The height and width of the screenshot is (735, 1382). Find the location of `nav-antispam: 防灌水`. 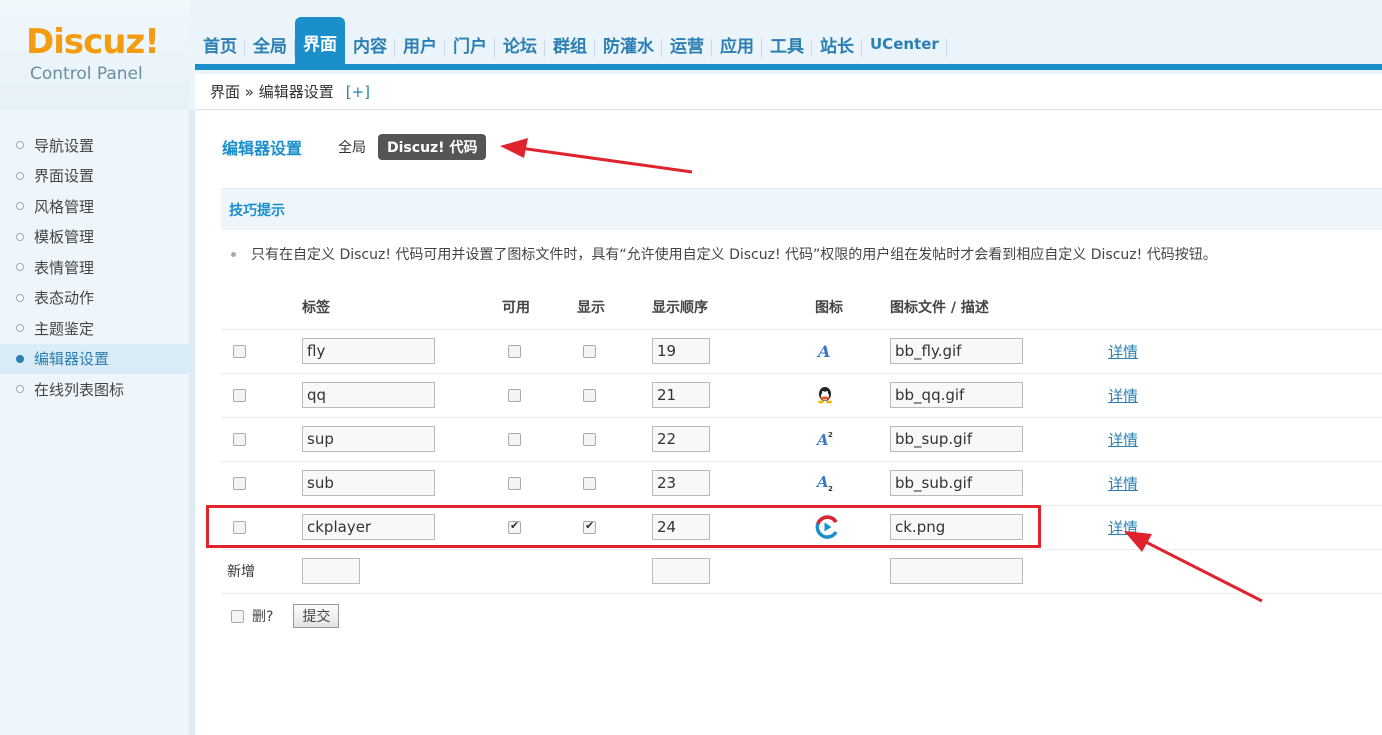

nav-antispam: 防灌水 is located at coordinates (628, 44).